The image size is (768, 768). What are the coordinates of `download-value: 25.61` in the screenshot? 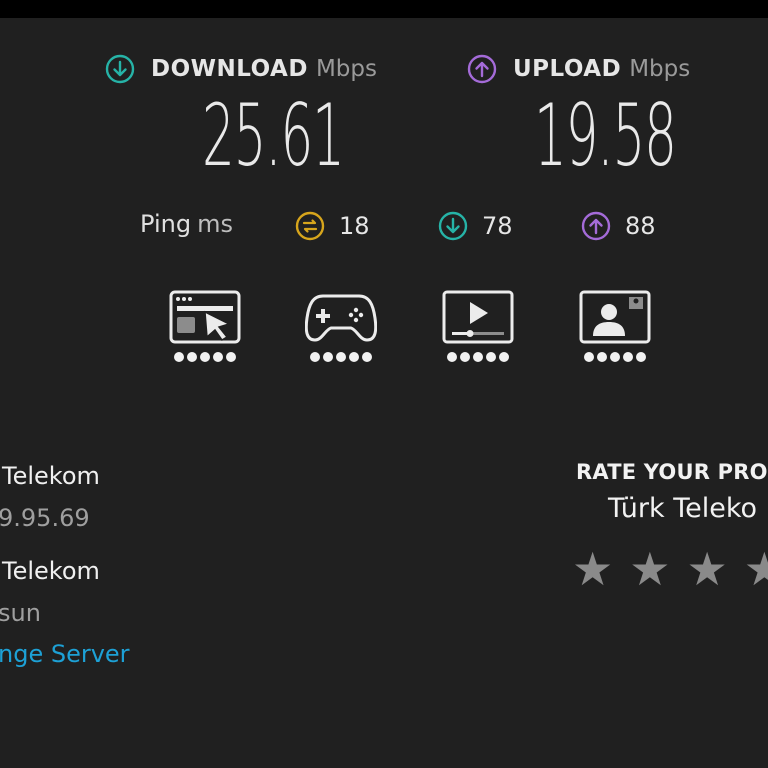 It's located at (273, 136).